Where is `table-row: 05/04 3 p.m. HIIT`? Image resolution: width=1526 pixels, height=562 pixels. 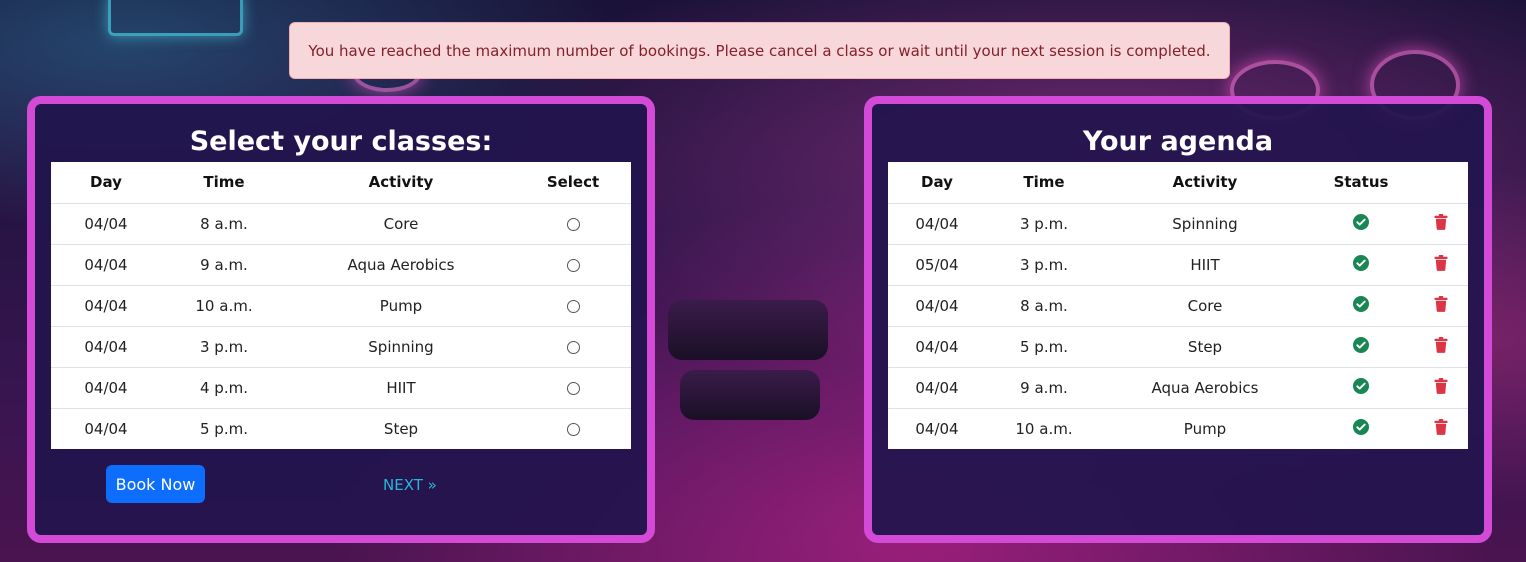
table-row: 05/04 3 p.m. HIIT is located at coordinates (1178, 265).